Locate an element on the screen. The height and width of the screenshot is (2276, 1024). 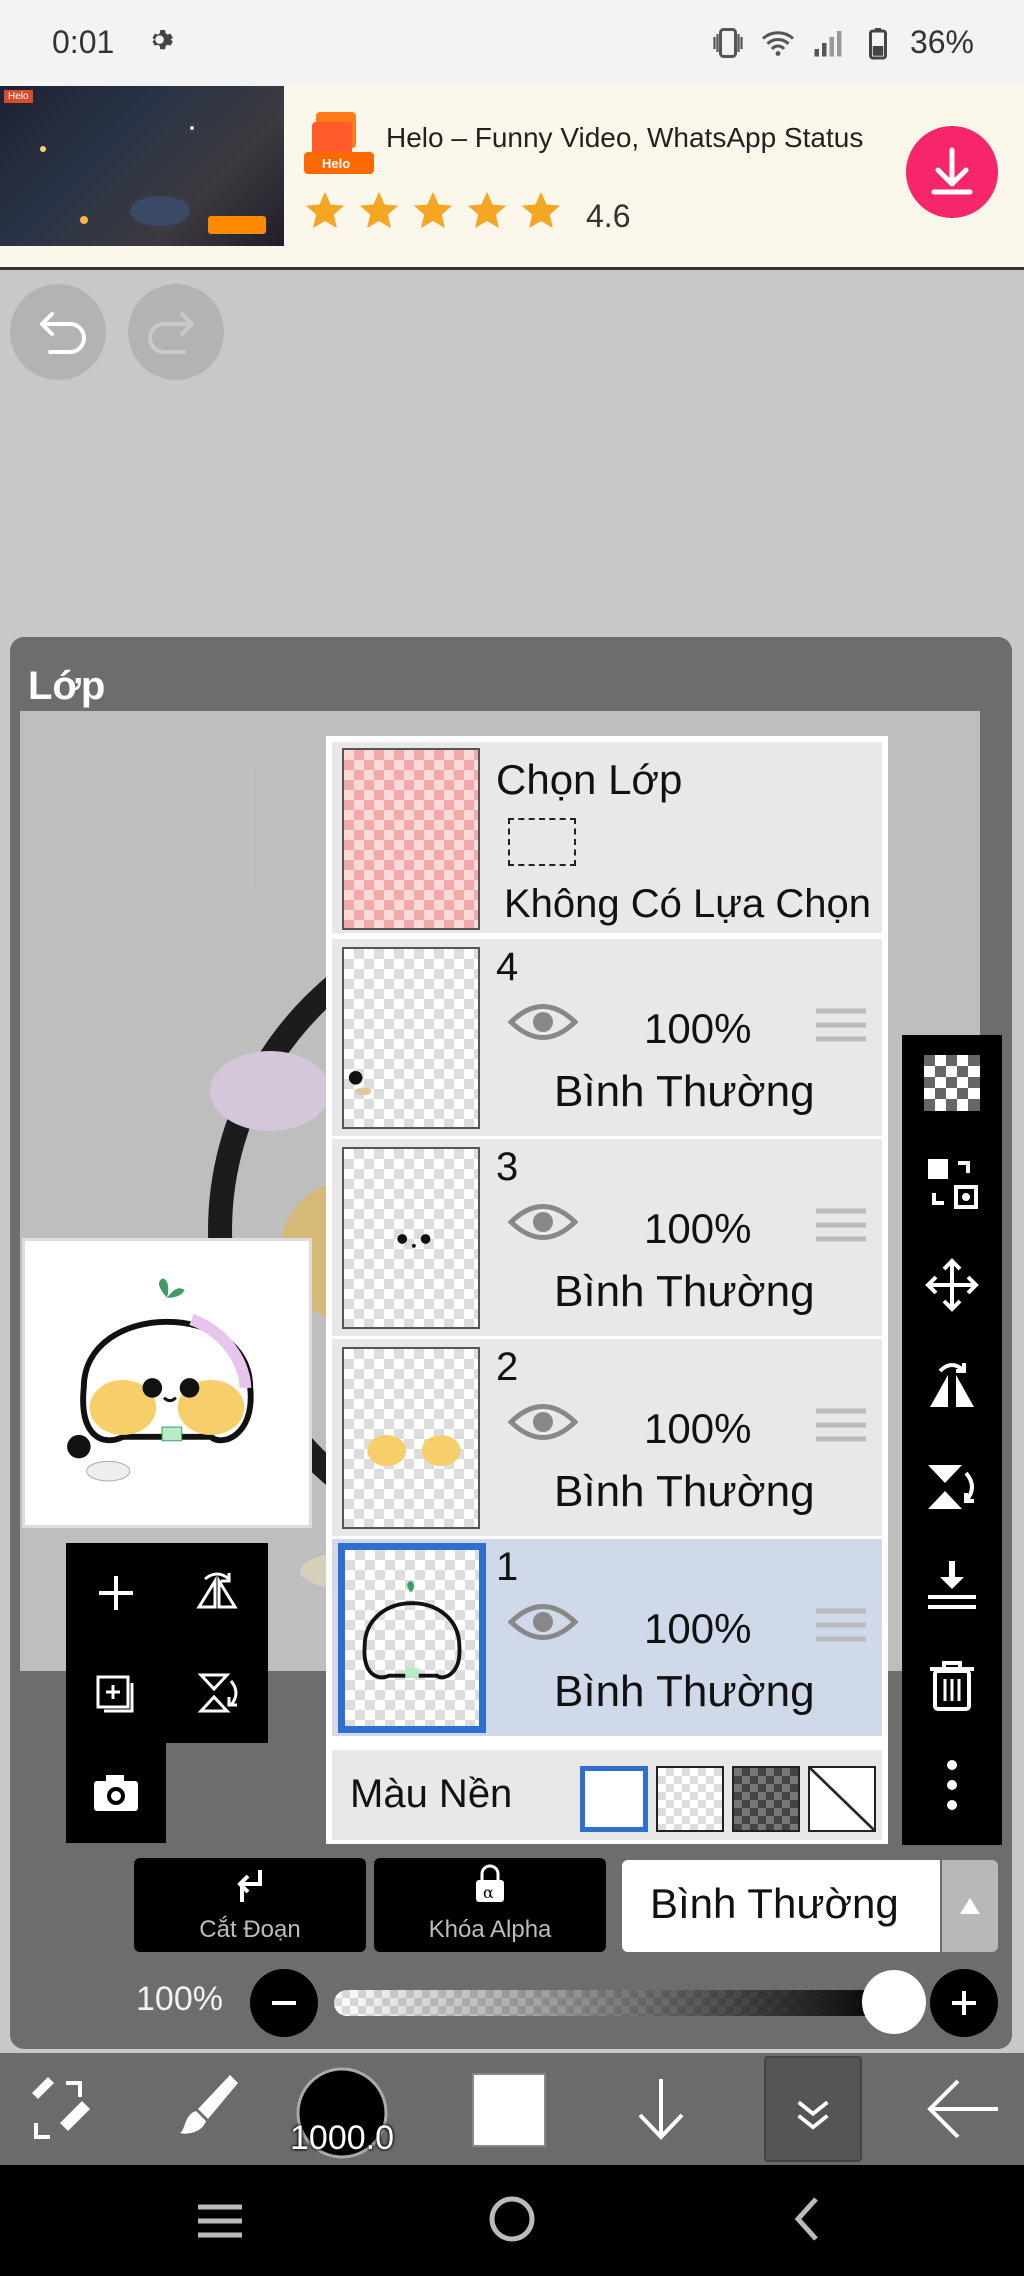
opacity-slider-knob is located at coordinates (894, 2002).